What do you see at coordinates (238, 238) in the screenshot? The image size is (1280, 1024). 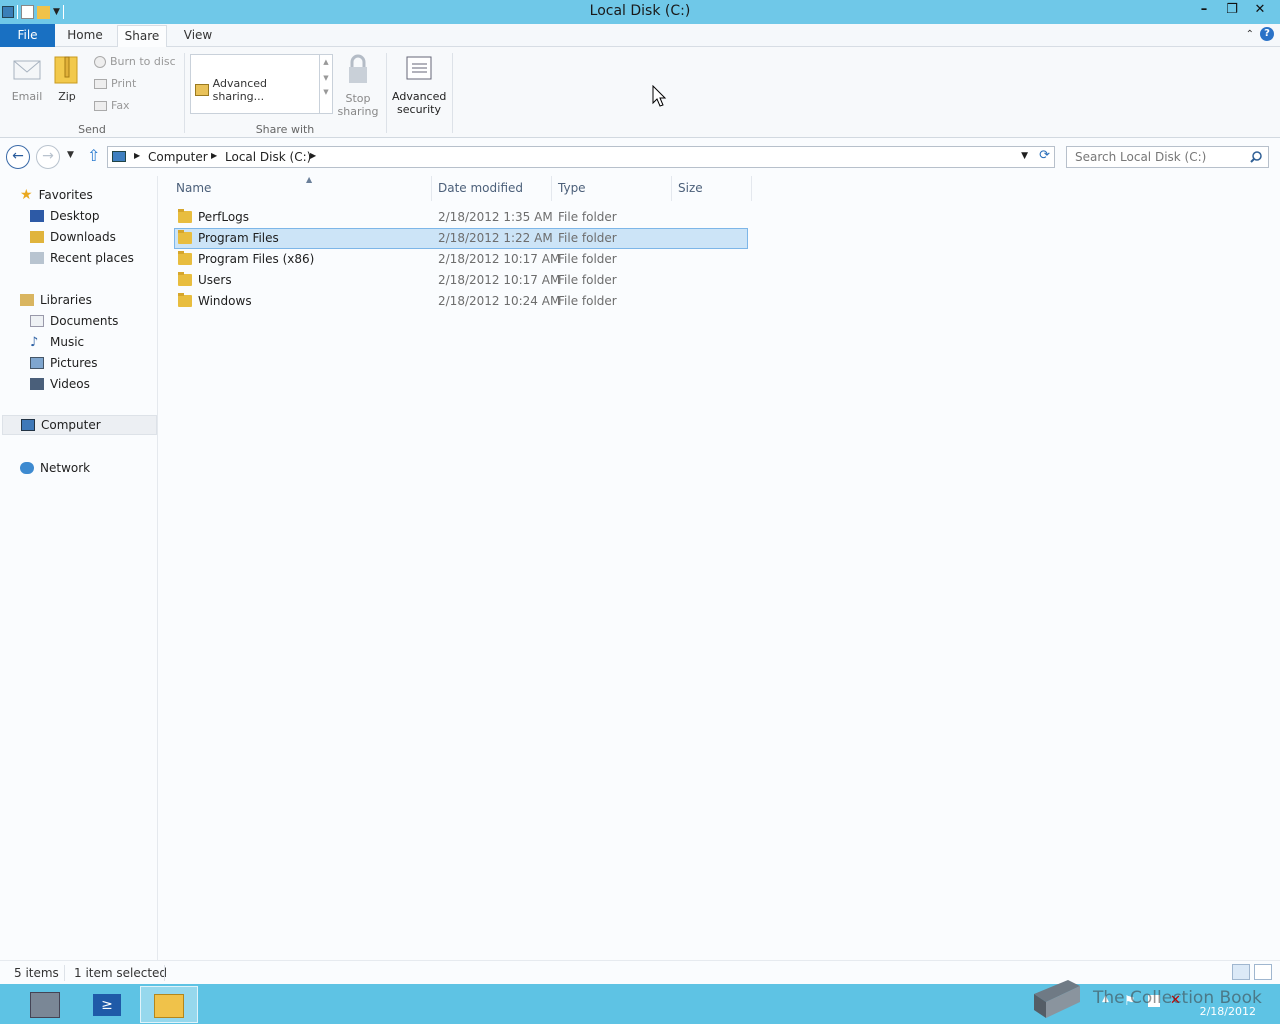 I see `file-name: Program Files` at bounding box center [238, 238].